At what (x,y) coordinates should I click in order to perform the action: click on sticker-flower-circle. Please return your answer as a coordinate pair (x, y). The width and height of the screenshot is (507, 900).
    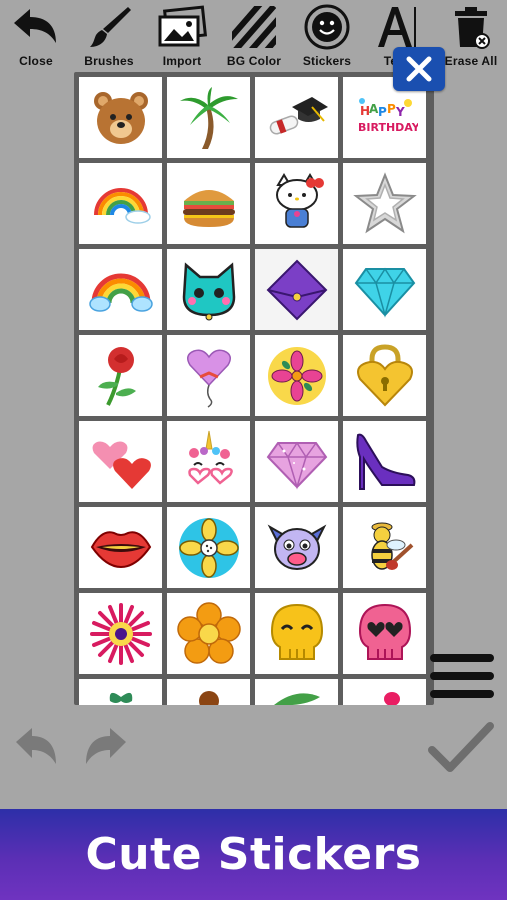
    Looking at the image, I should click on (208, 547).